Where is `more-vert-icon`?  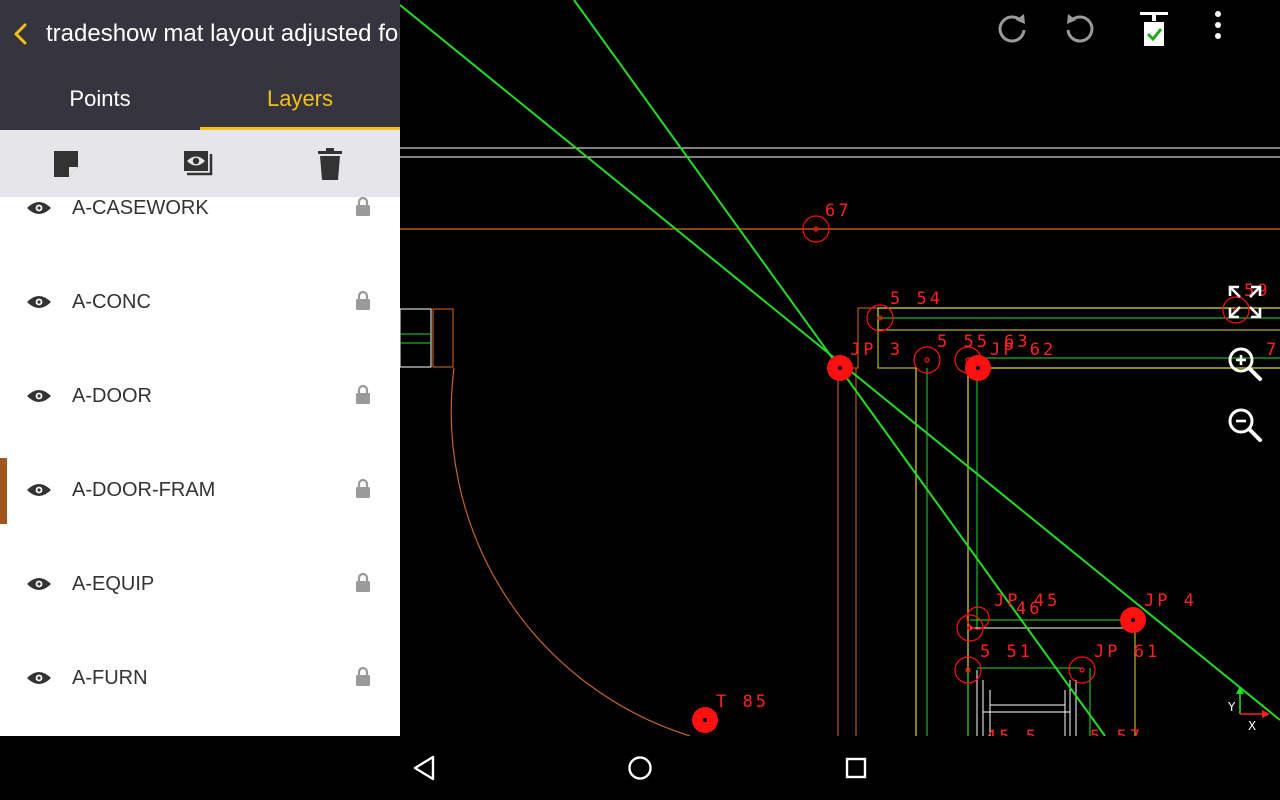 more-vert-icon is located at coordinates (1218, 25).